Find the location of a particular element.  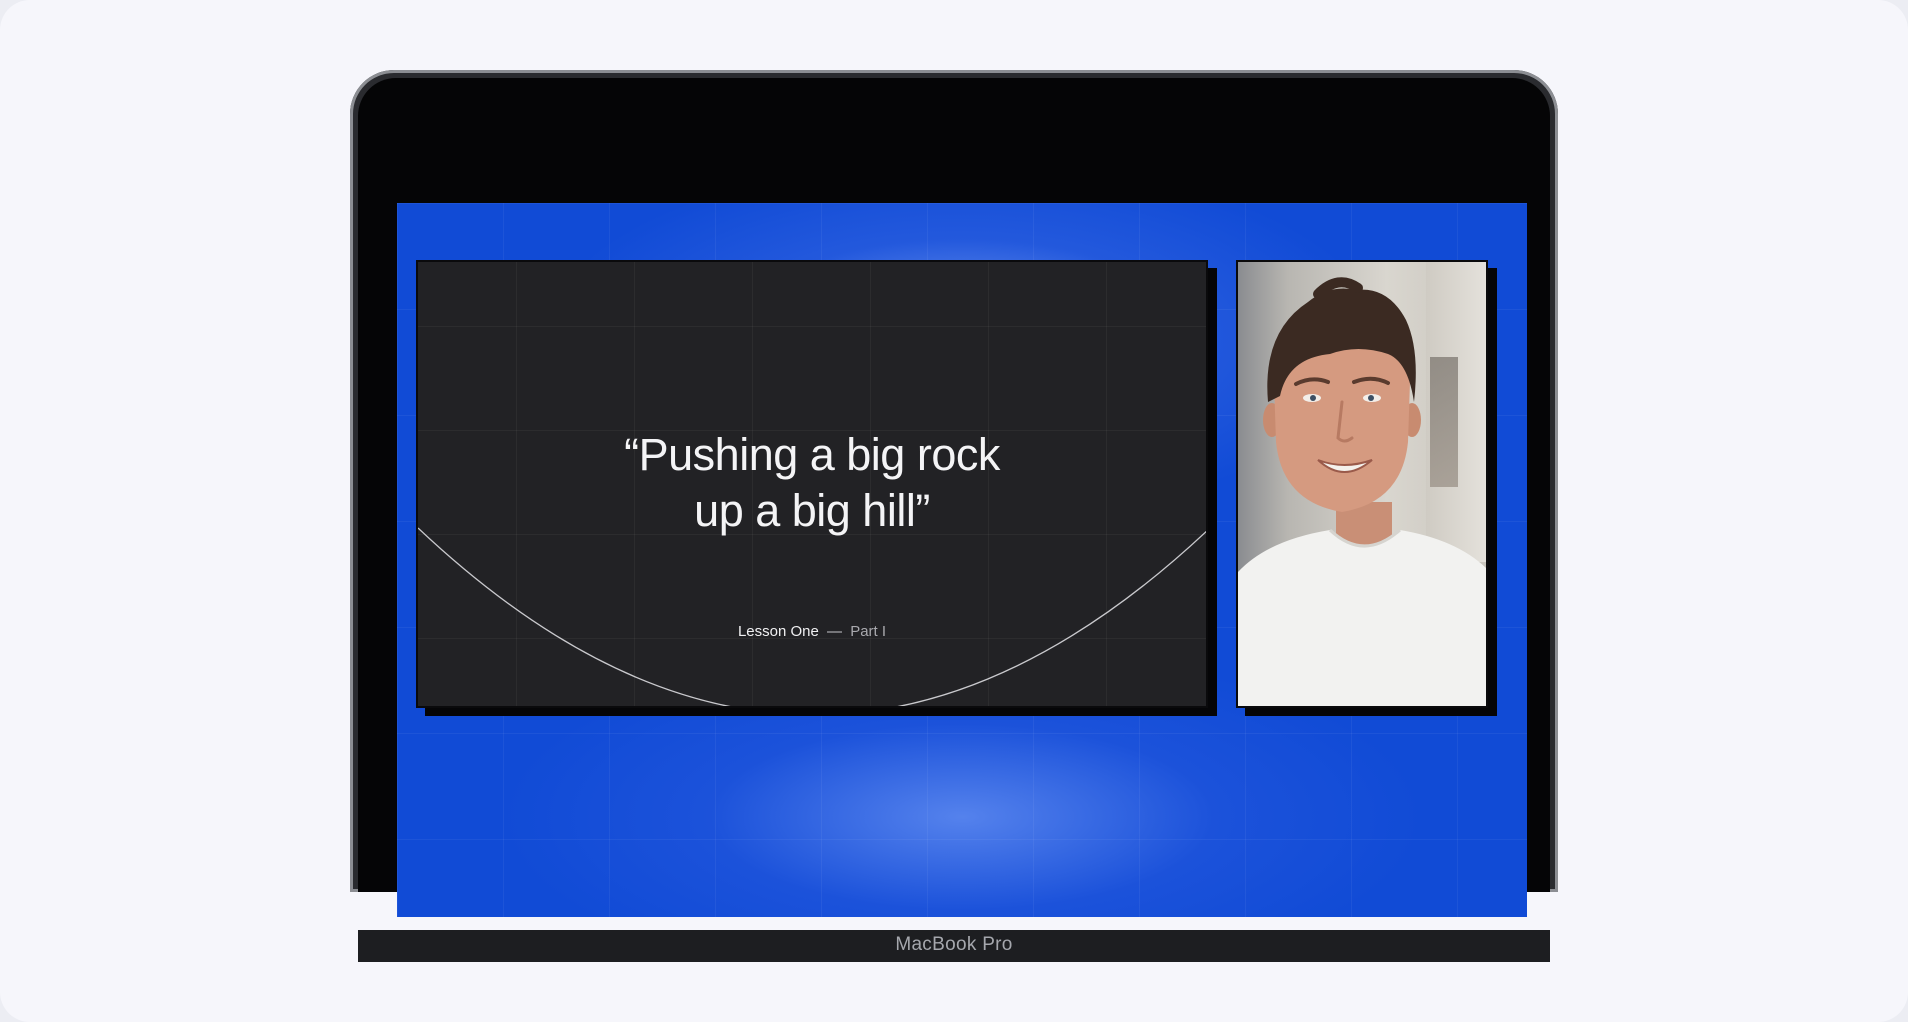

slide-quote: “Pushing a big rock up a big hill” is located at coordinates (812, 482).